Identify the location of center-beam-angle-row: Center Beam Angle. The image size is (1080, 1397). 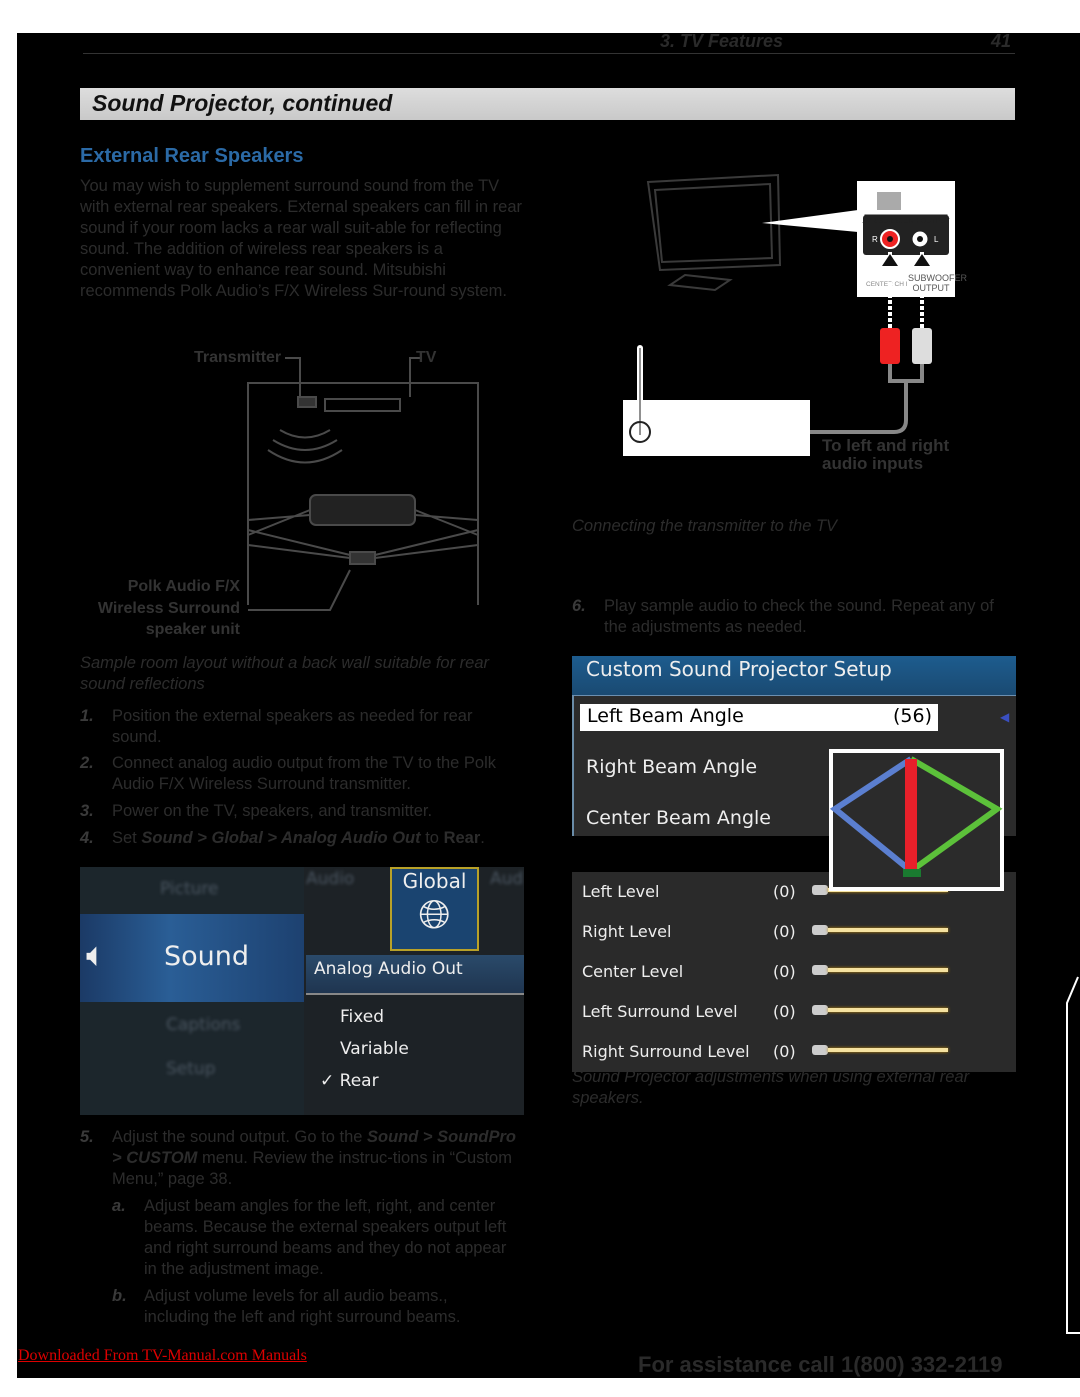
(678, 818).